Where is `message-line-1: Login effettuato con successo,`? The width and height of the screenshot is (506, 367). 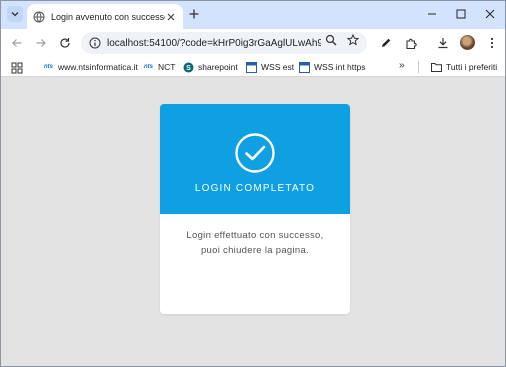 message-line-1: Login effettuato con successo, is located at coordinates (255, 235).